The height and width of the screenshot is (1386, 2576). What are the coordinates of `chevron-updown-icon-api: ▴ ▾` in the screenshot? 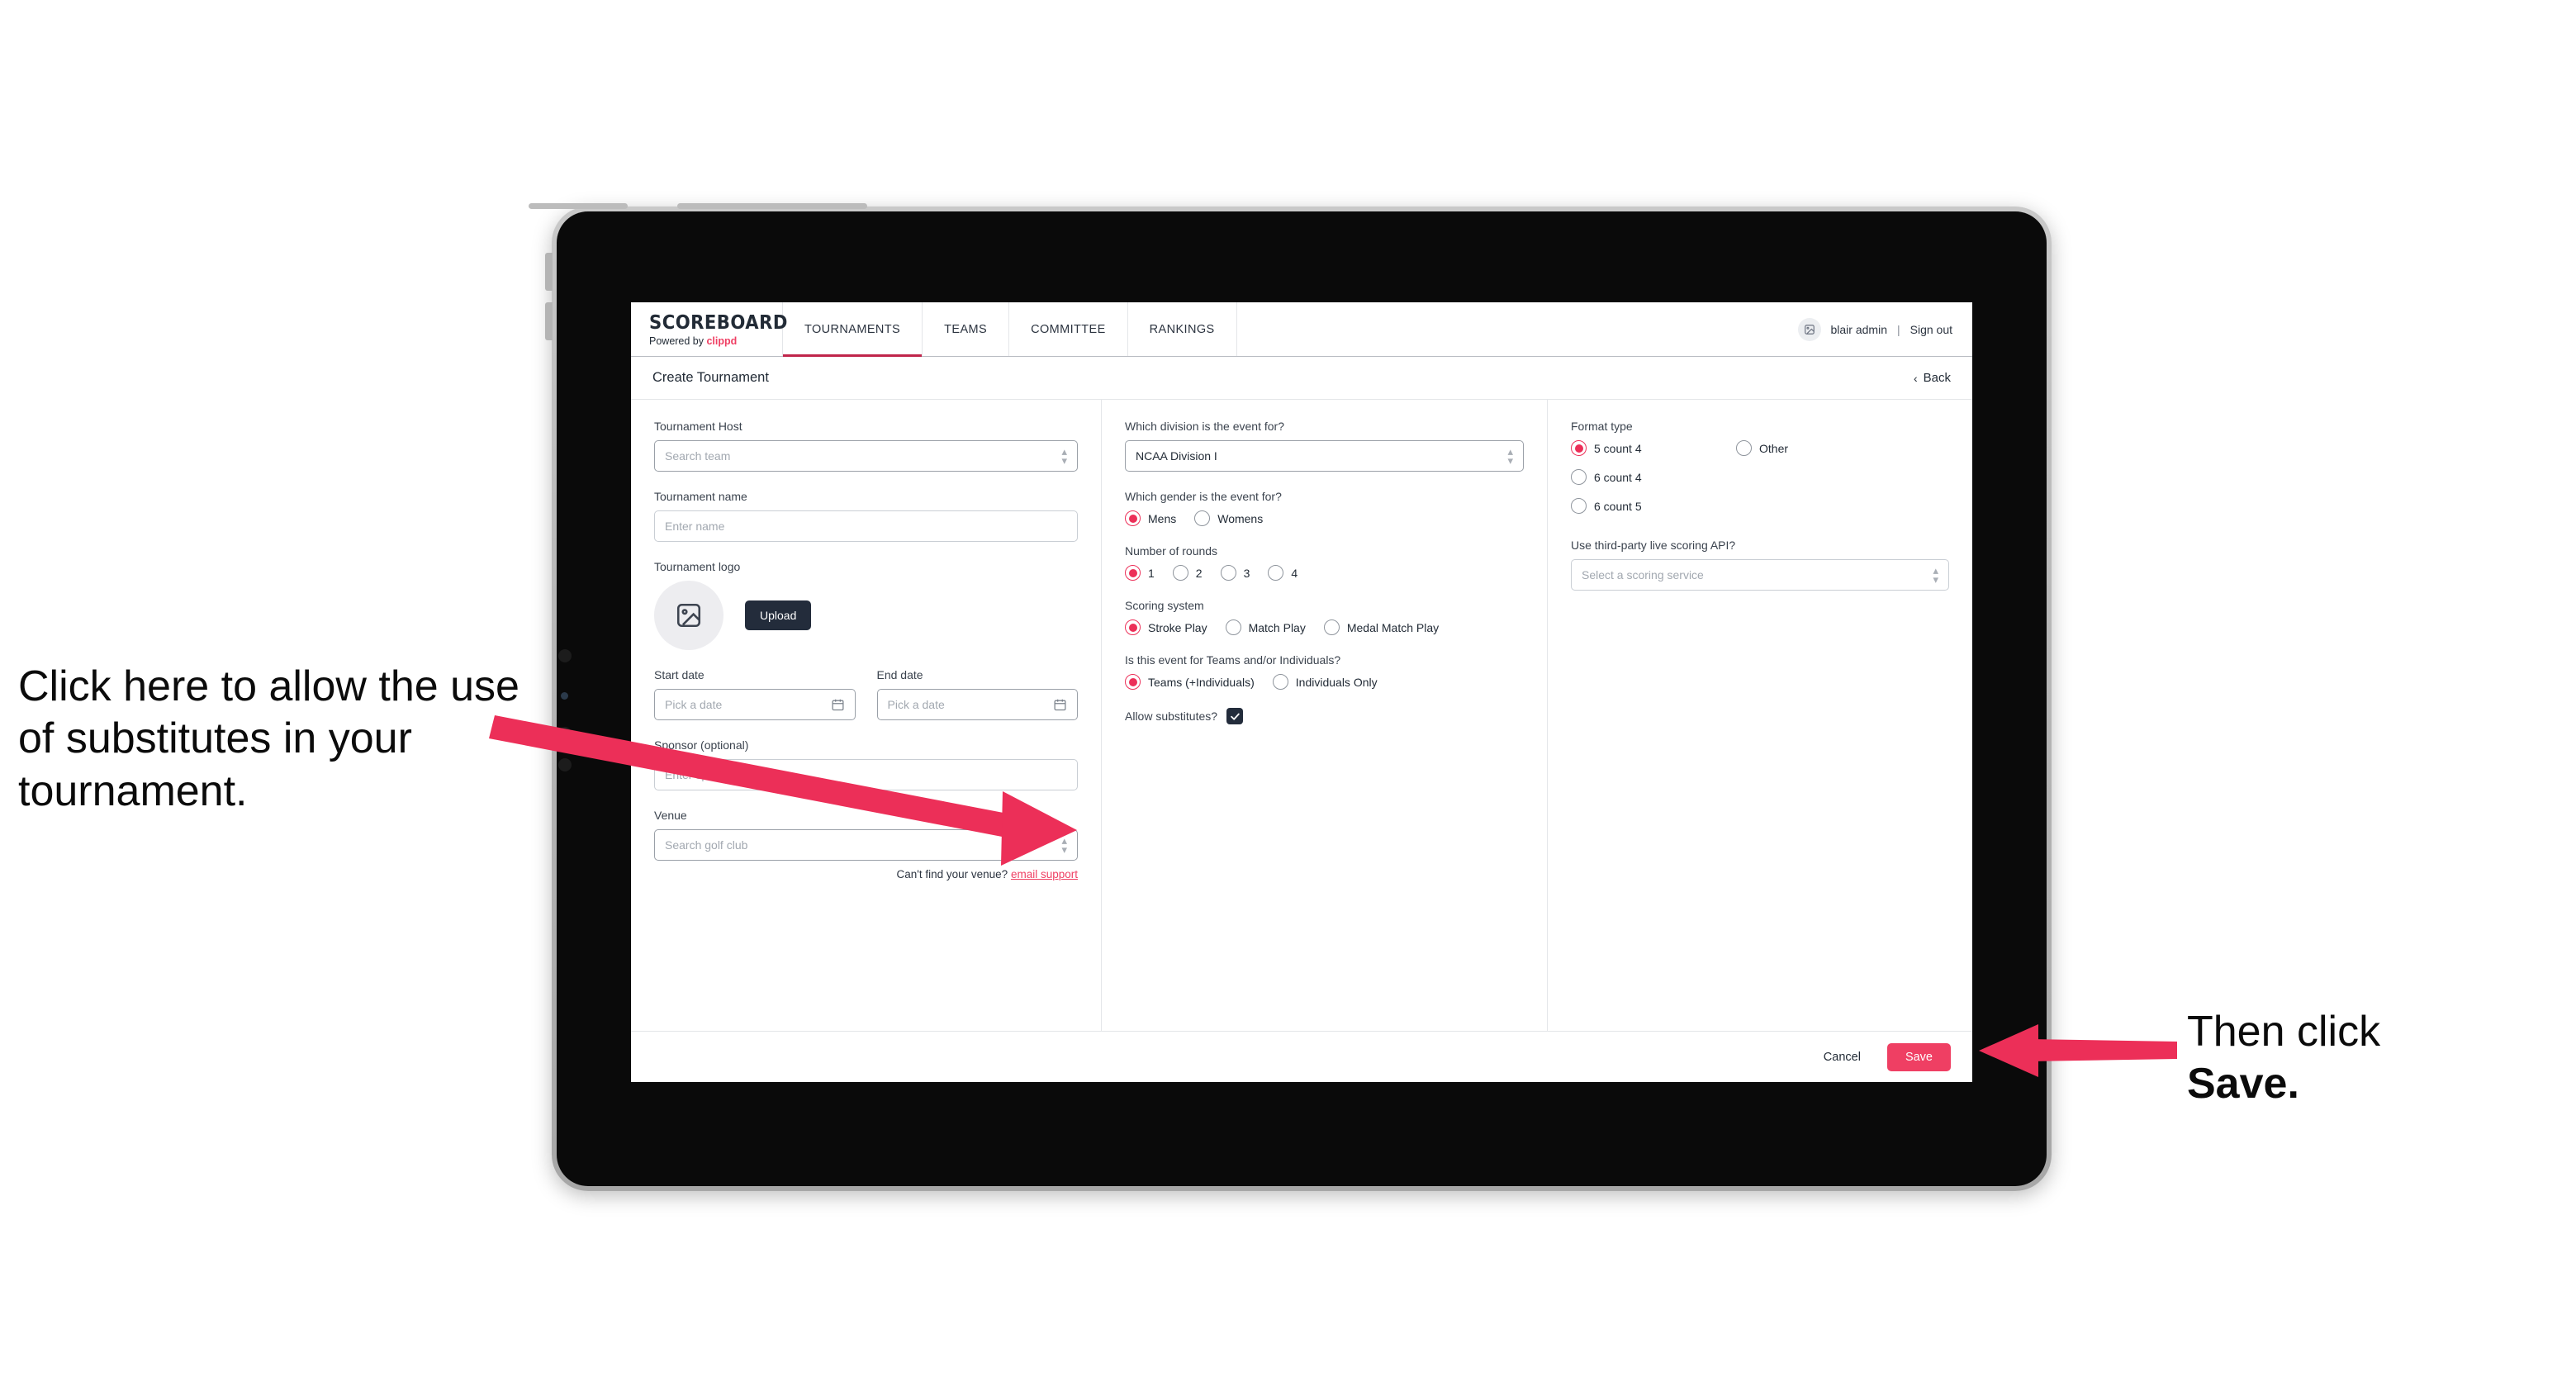 It's located at (1935, 574).